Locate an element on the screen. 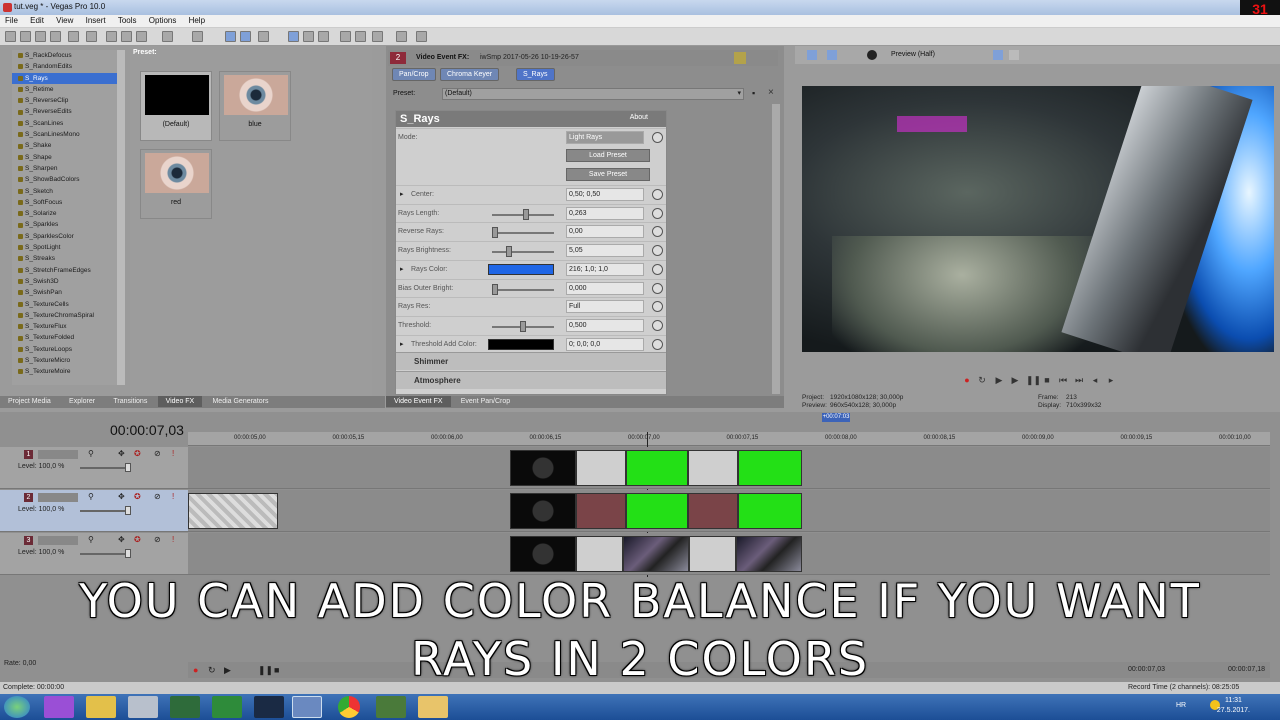  bypass-motion-blur-icon: ⚲ is located at coordinates (91, 539).